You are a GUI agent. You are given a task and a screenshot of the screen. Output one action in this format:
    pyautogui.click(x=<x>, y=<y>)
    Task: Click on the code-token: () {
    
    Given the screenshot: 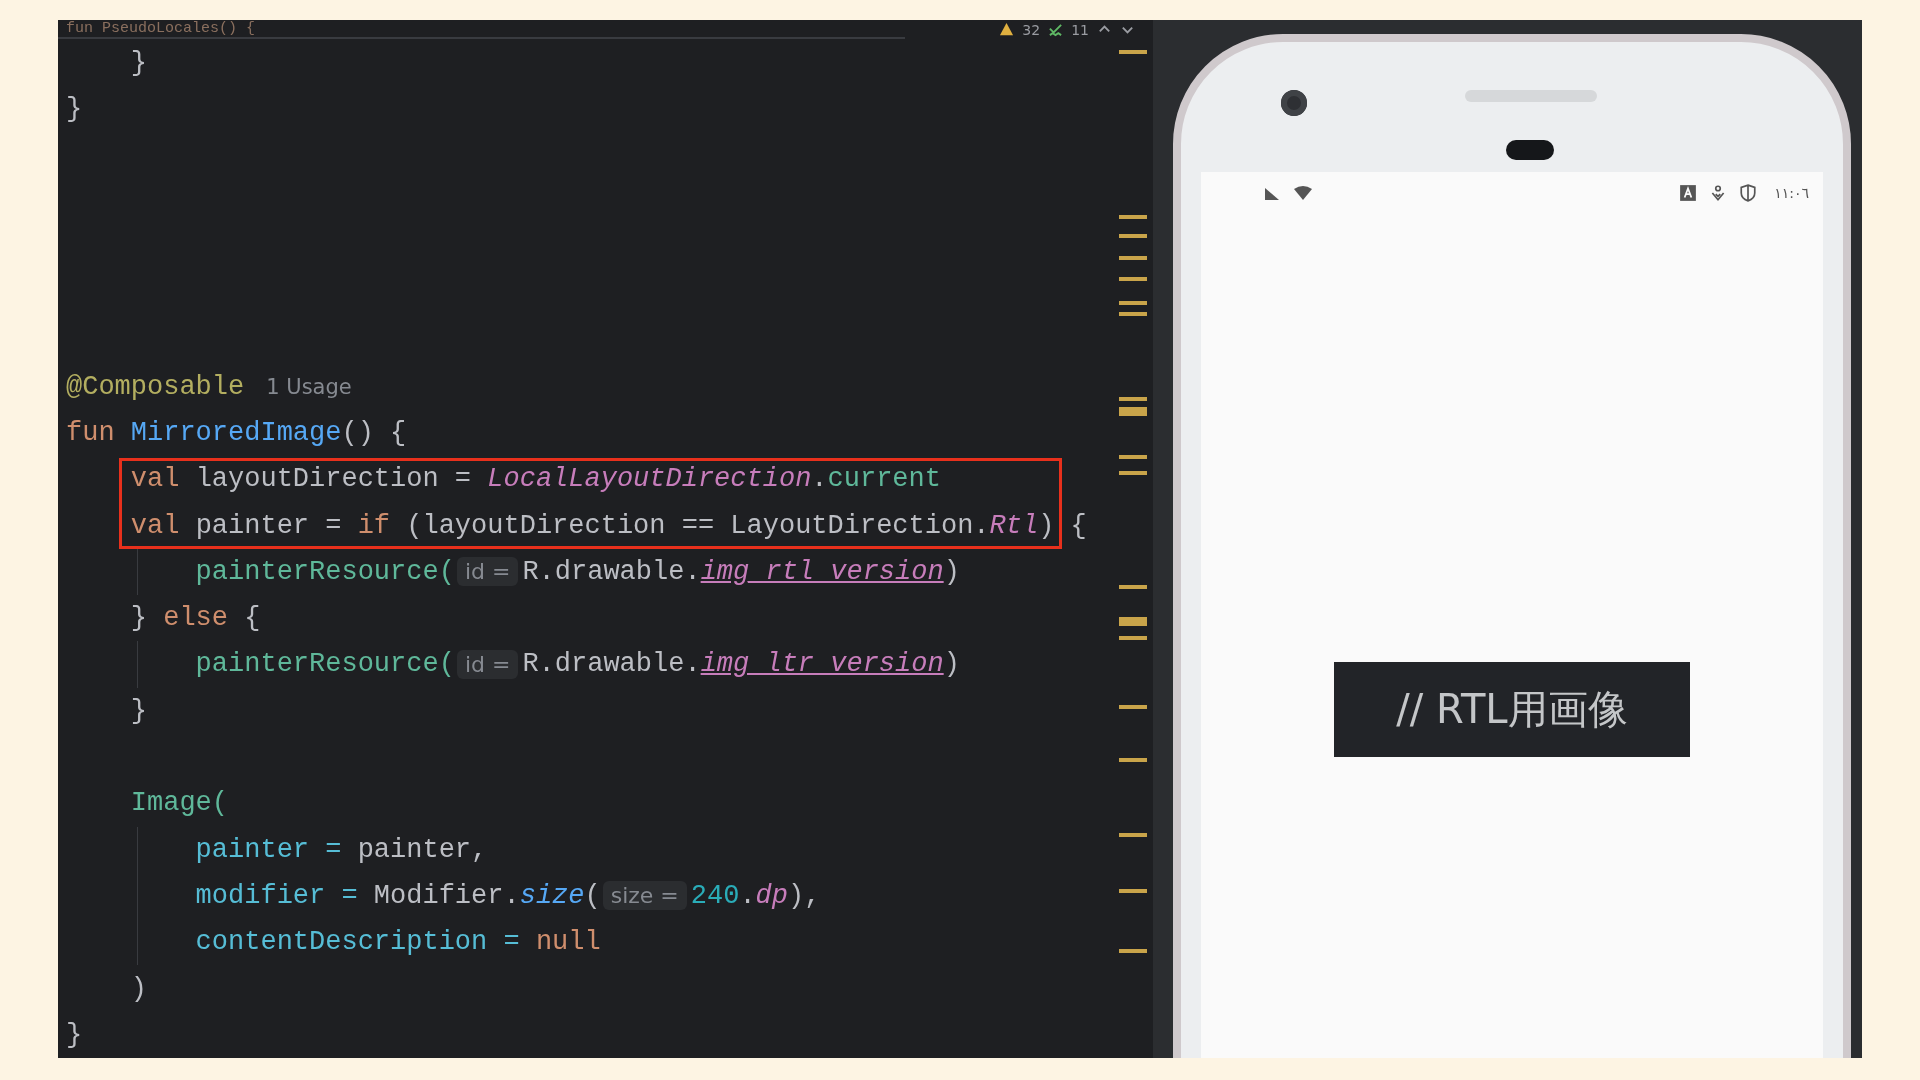 What is the action you would take?
    pyautogui.click(x=374, y=433)
    